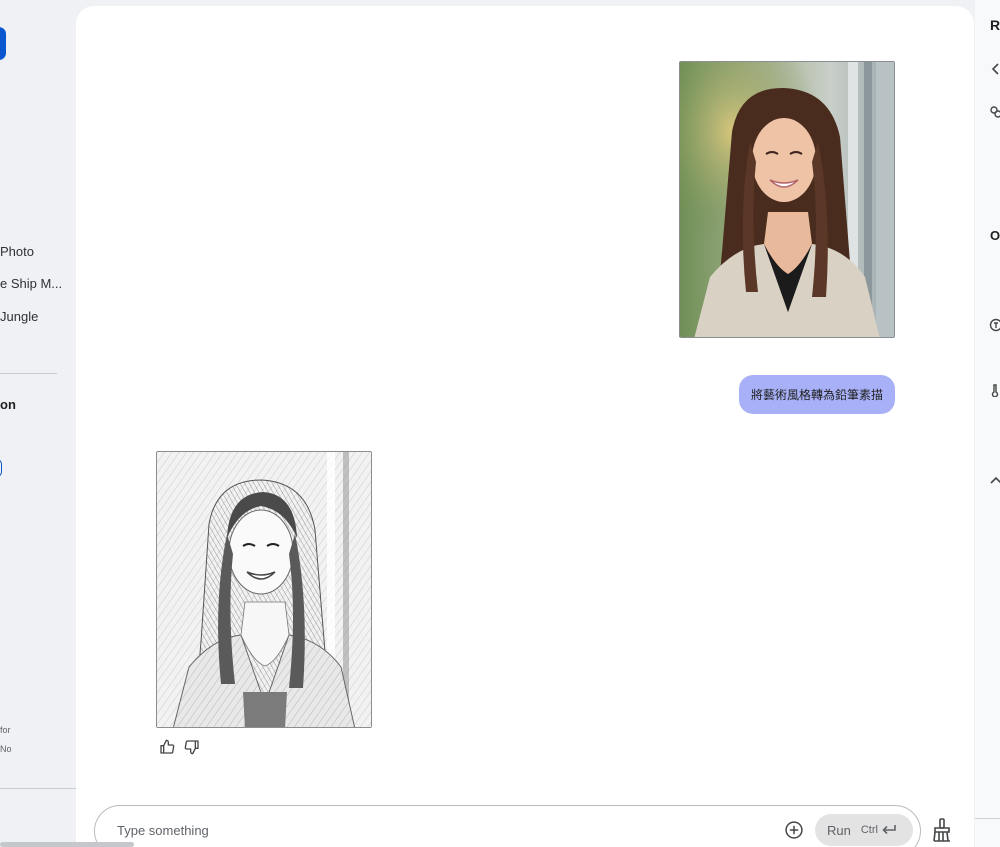 This screenshot has width=1000, height=847. What do you see at coordinates (794, 830) in the screenshot?
I see `add-circle-icon` at bounding box center [794, 830].